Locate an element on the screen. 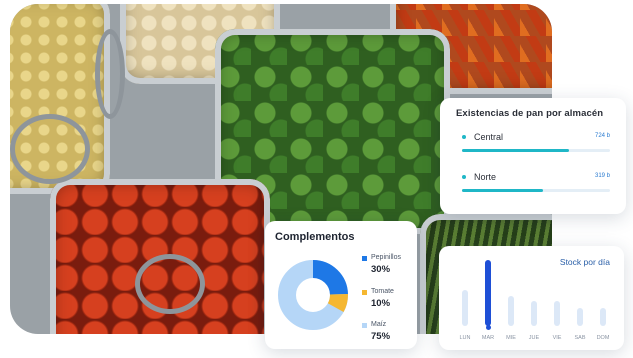 The height and width of the screenshot is (358, 633). day-label-lun: LUN is located at coordinates (465, 338).